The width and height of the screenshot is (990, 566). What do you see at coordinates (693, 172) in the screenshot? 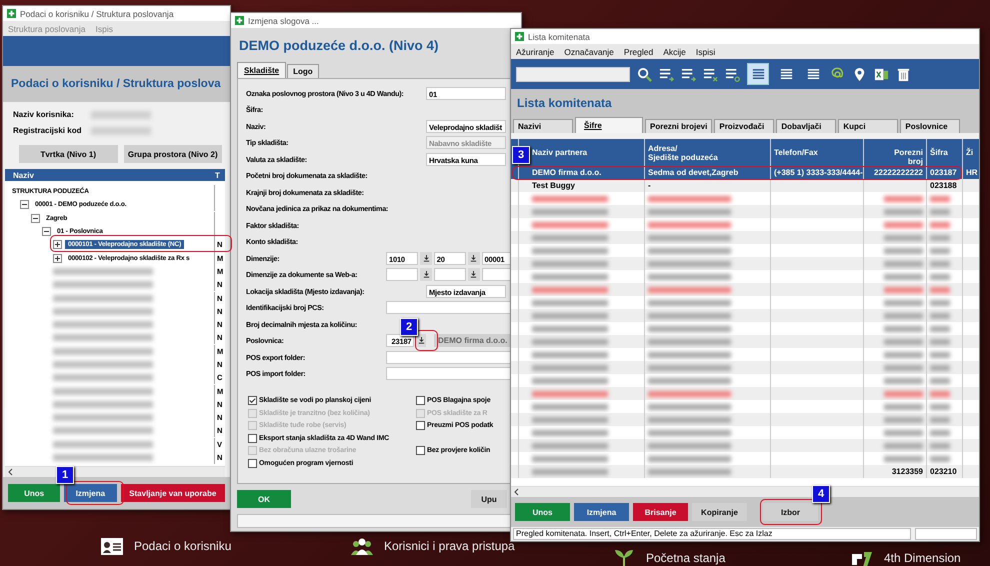
I see `table-cell: Sedma od devet,Zagreb` at bounding box center [693, 172].